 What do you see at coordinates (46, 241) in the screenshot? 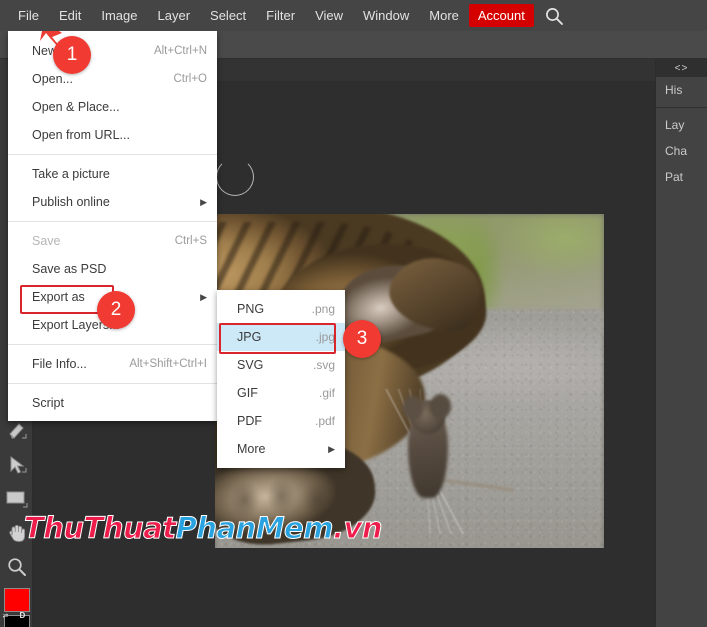
I see `menu-item-save-label: Save` at bounding box center [46, 241].